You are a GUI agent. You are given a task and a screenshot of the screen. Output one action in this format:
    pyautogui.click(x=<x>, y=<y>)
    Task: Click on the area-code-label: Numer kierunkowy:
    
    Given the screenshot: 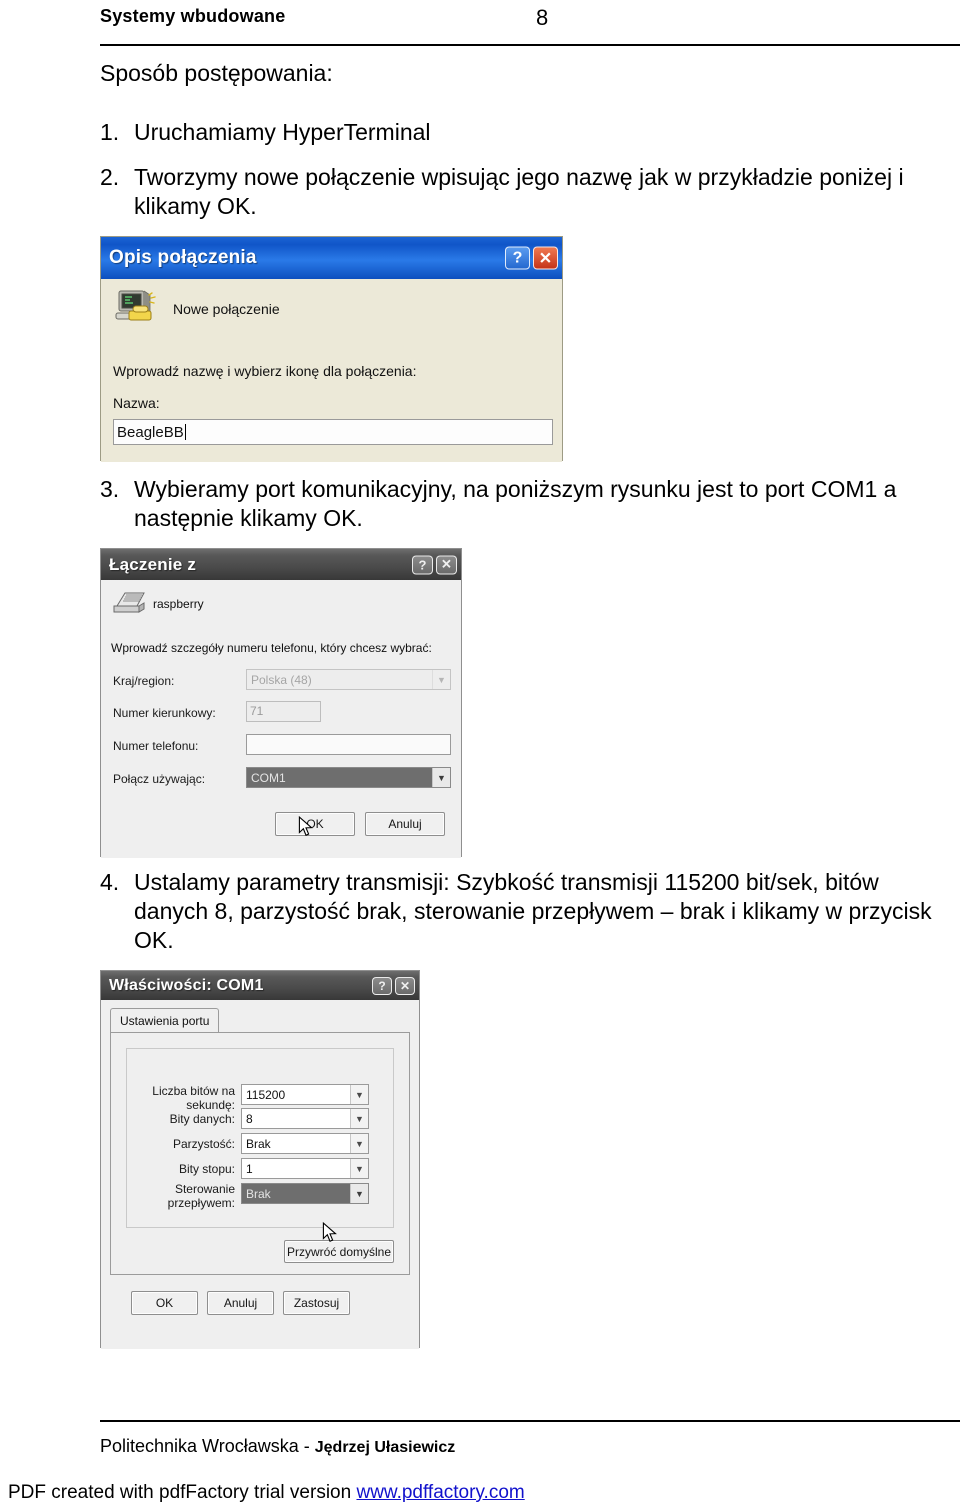 What is the action you would take?
    pyautogui.click(x=164, y=713)
    